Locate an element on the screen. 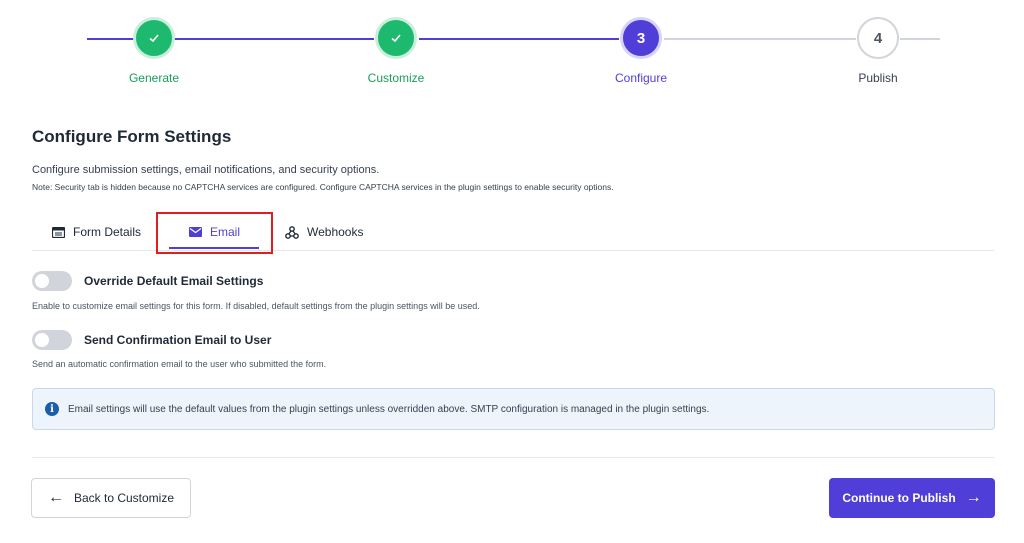 This screenshot has width=1024, height=543. page-title: Configure Form Settings is located at coordinates (132, 136).